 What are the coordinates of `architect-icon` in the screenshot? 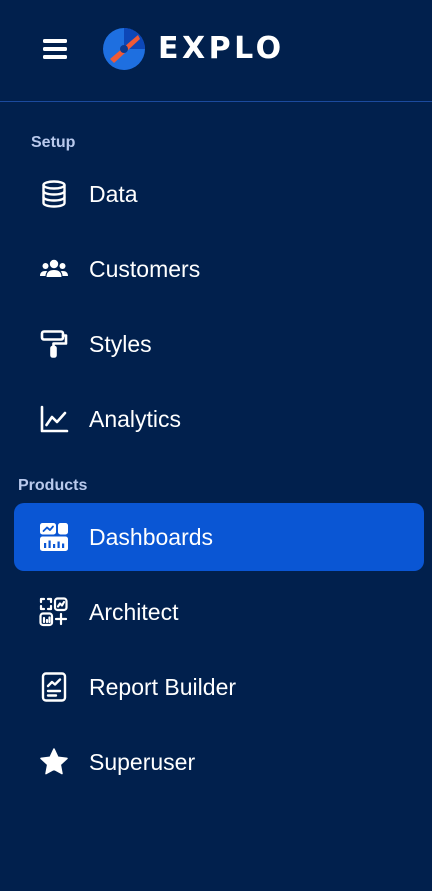 It's located at (54, 612).